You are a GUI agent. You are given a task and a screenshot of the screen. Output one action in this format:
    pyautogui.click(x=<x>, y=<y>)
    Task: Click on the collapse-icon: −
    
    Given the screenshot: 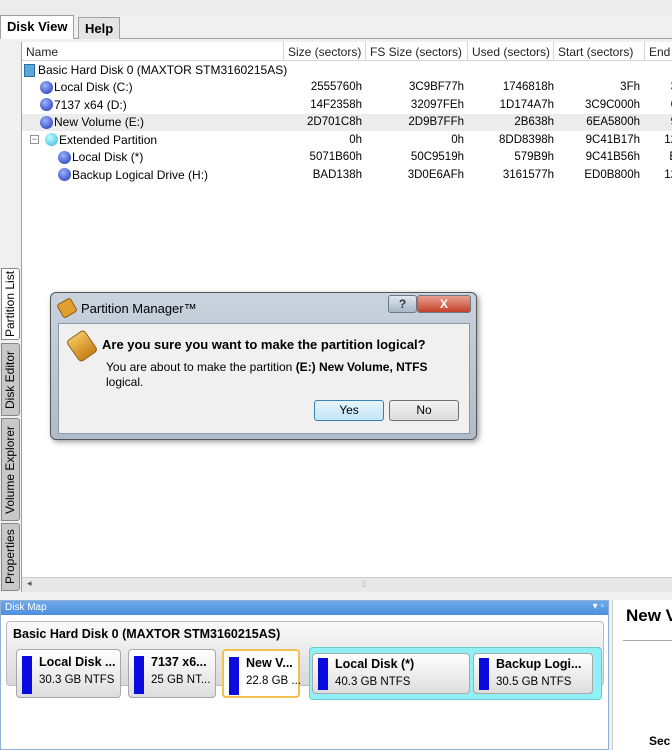 What is the action you would take?
    pyautogui.click(x=34, y=139)
    